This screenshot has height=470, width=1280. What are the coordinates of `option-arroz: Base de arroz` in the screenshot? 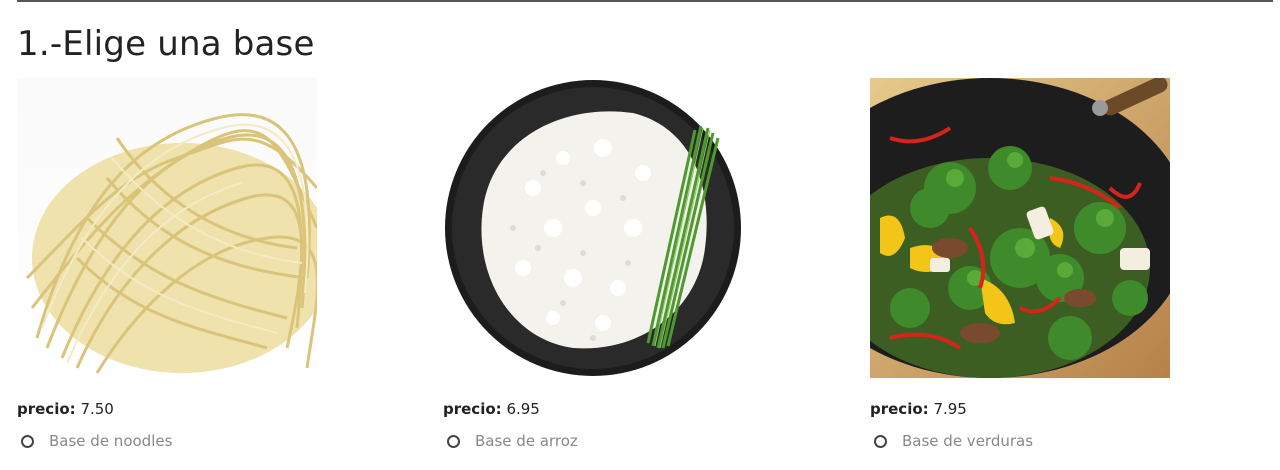 It's located at (510, 441).